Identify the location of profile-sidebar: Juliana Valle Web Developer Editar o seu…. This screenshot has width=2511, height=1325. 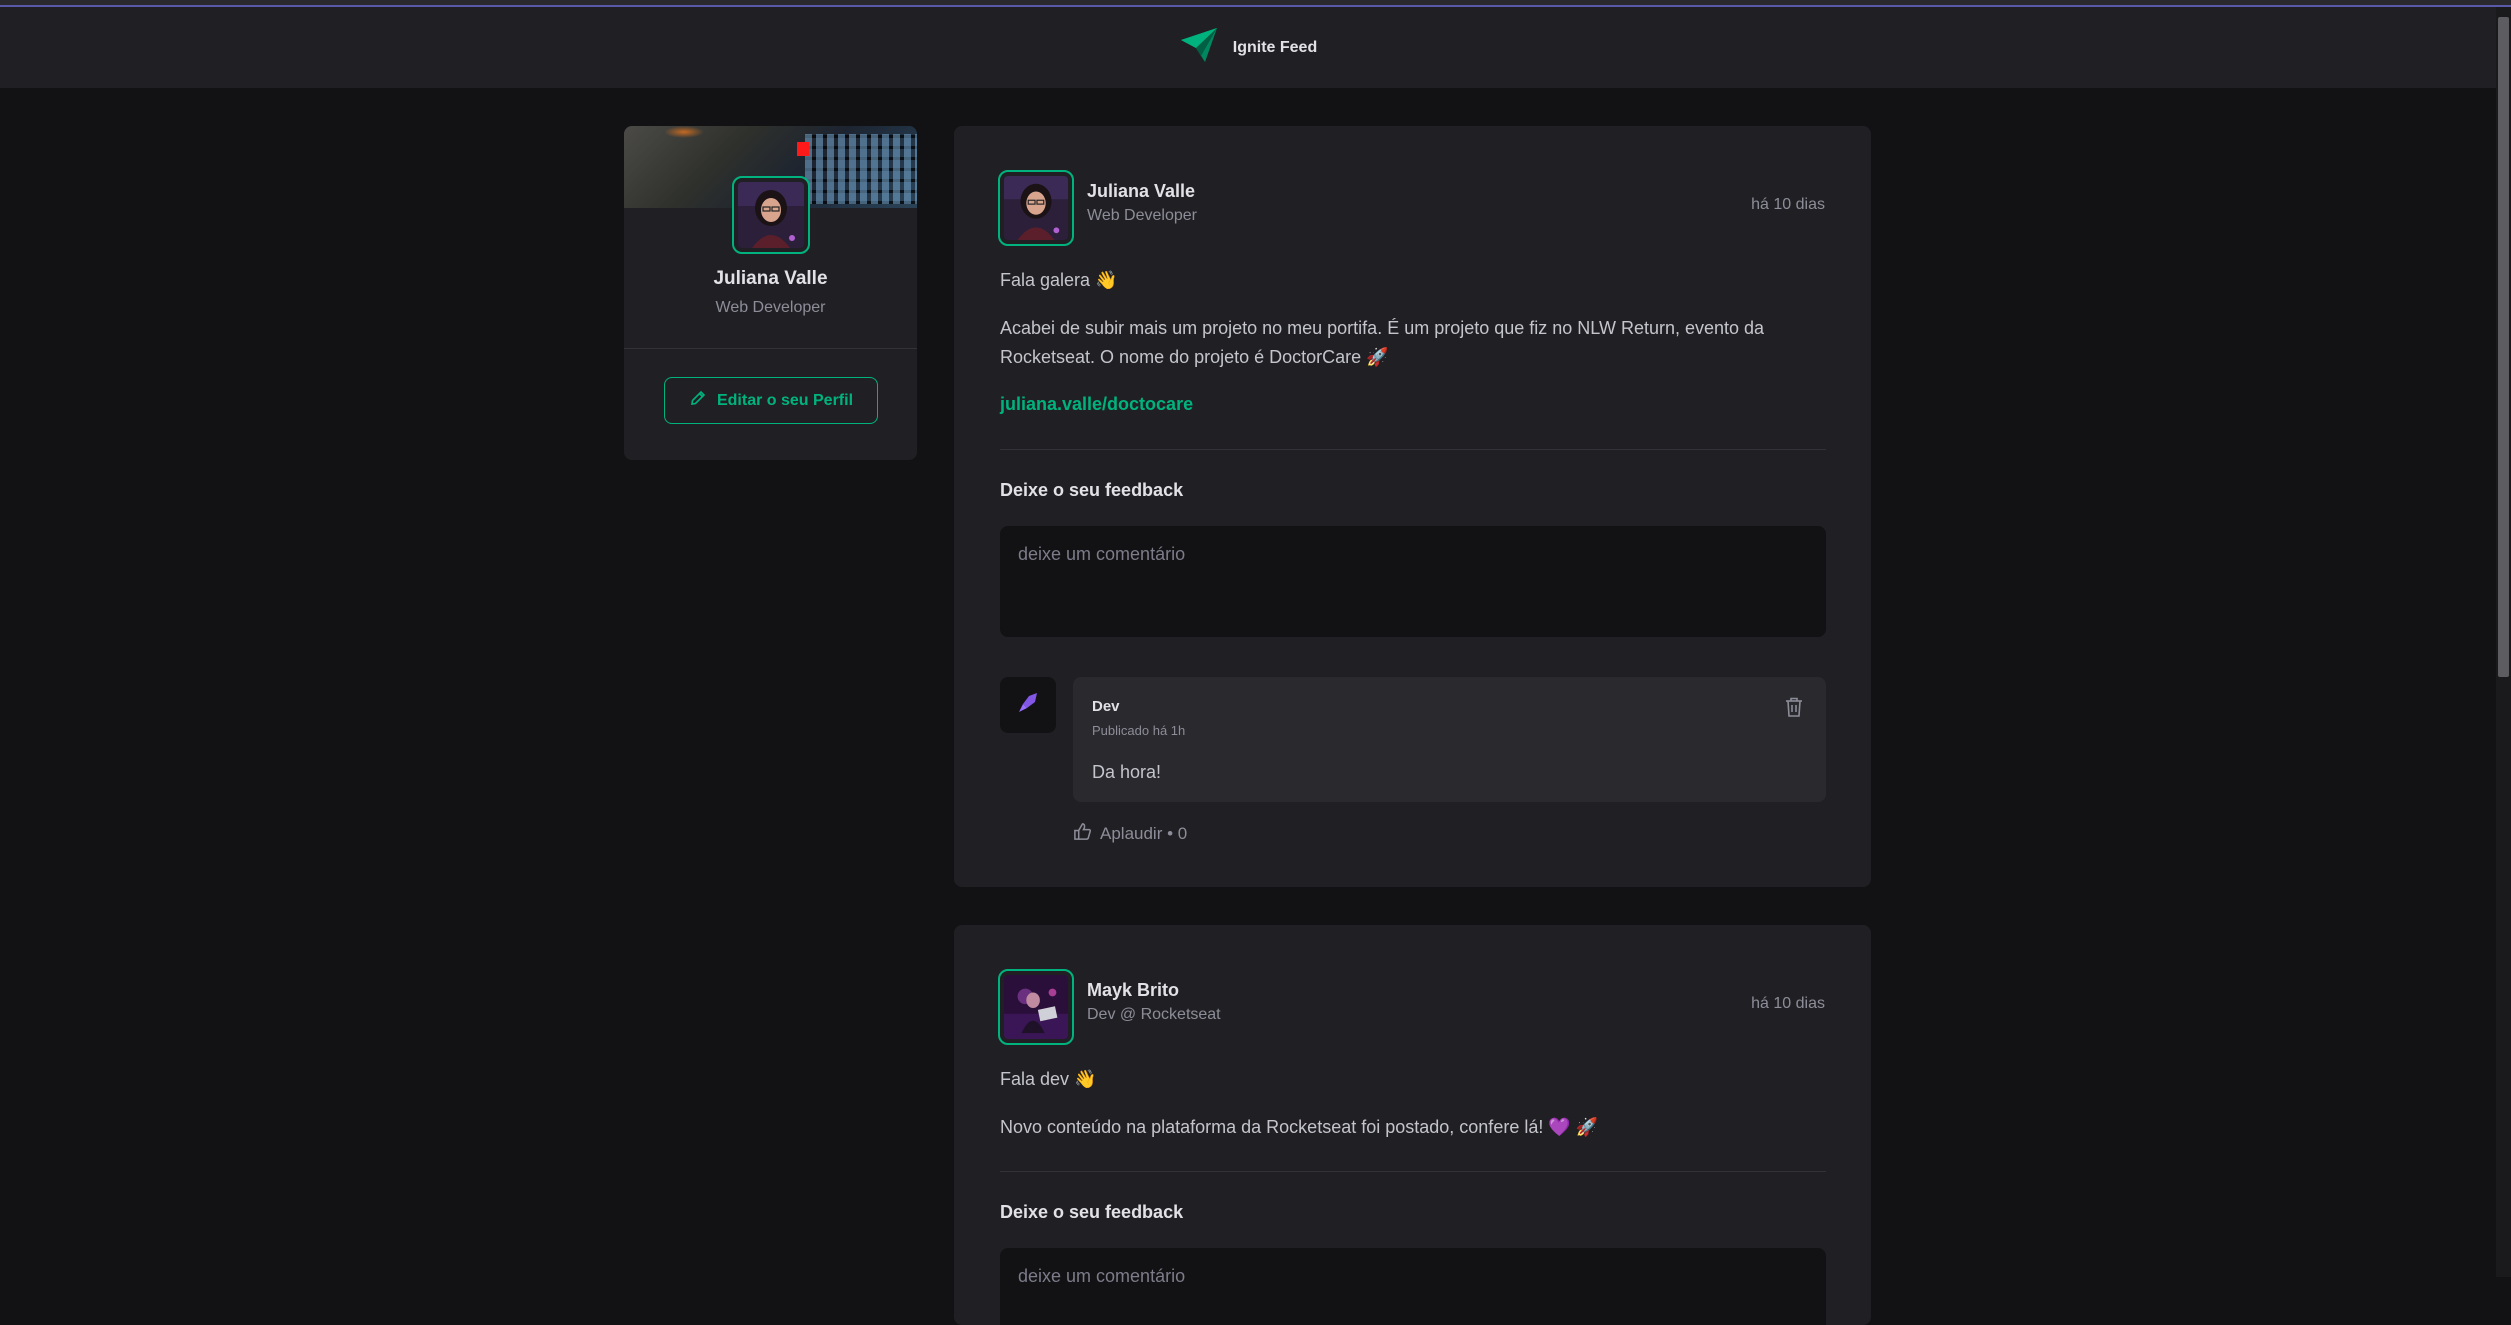
(770, 293).